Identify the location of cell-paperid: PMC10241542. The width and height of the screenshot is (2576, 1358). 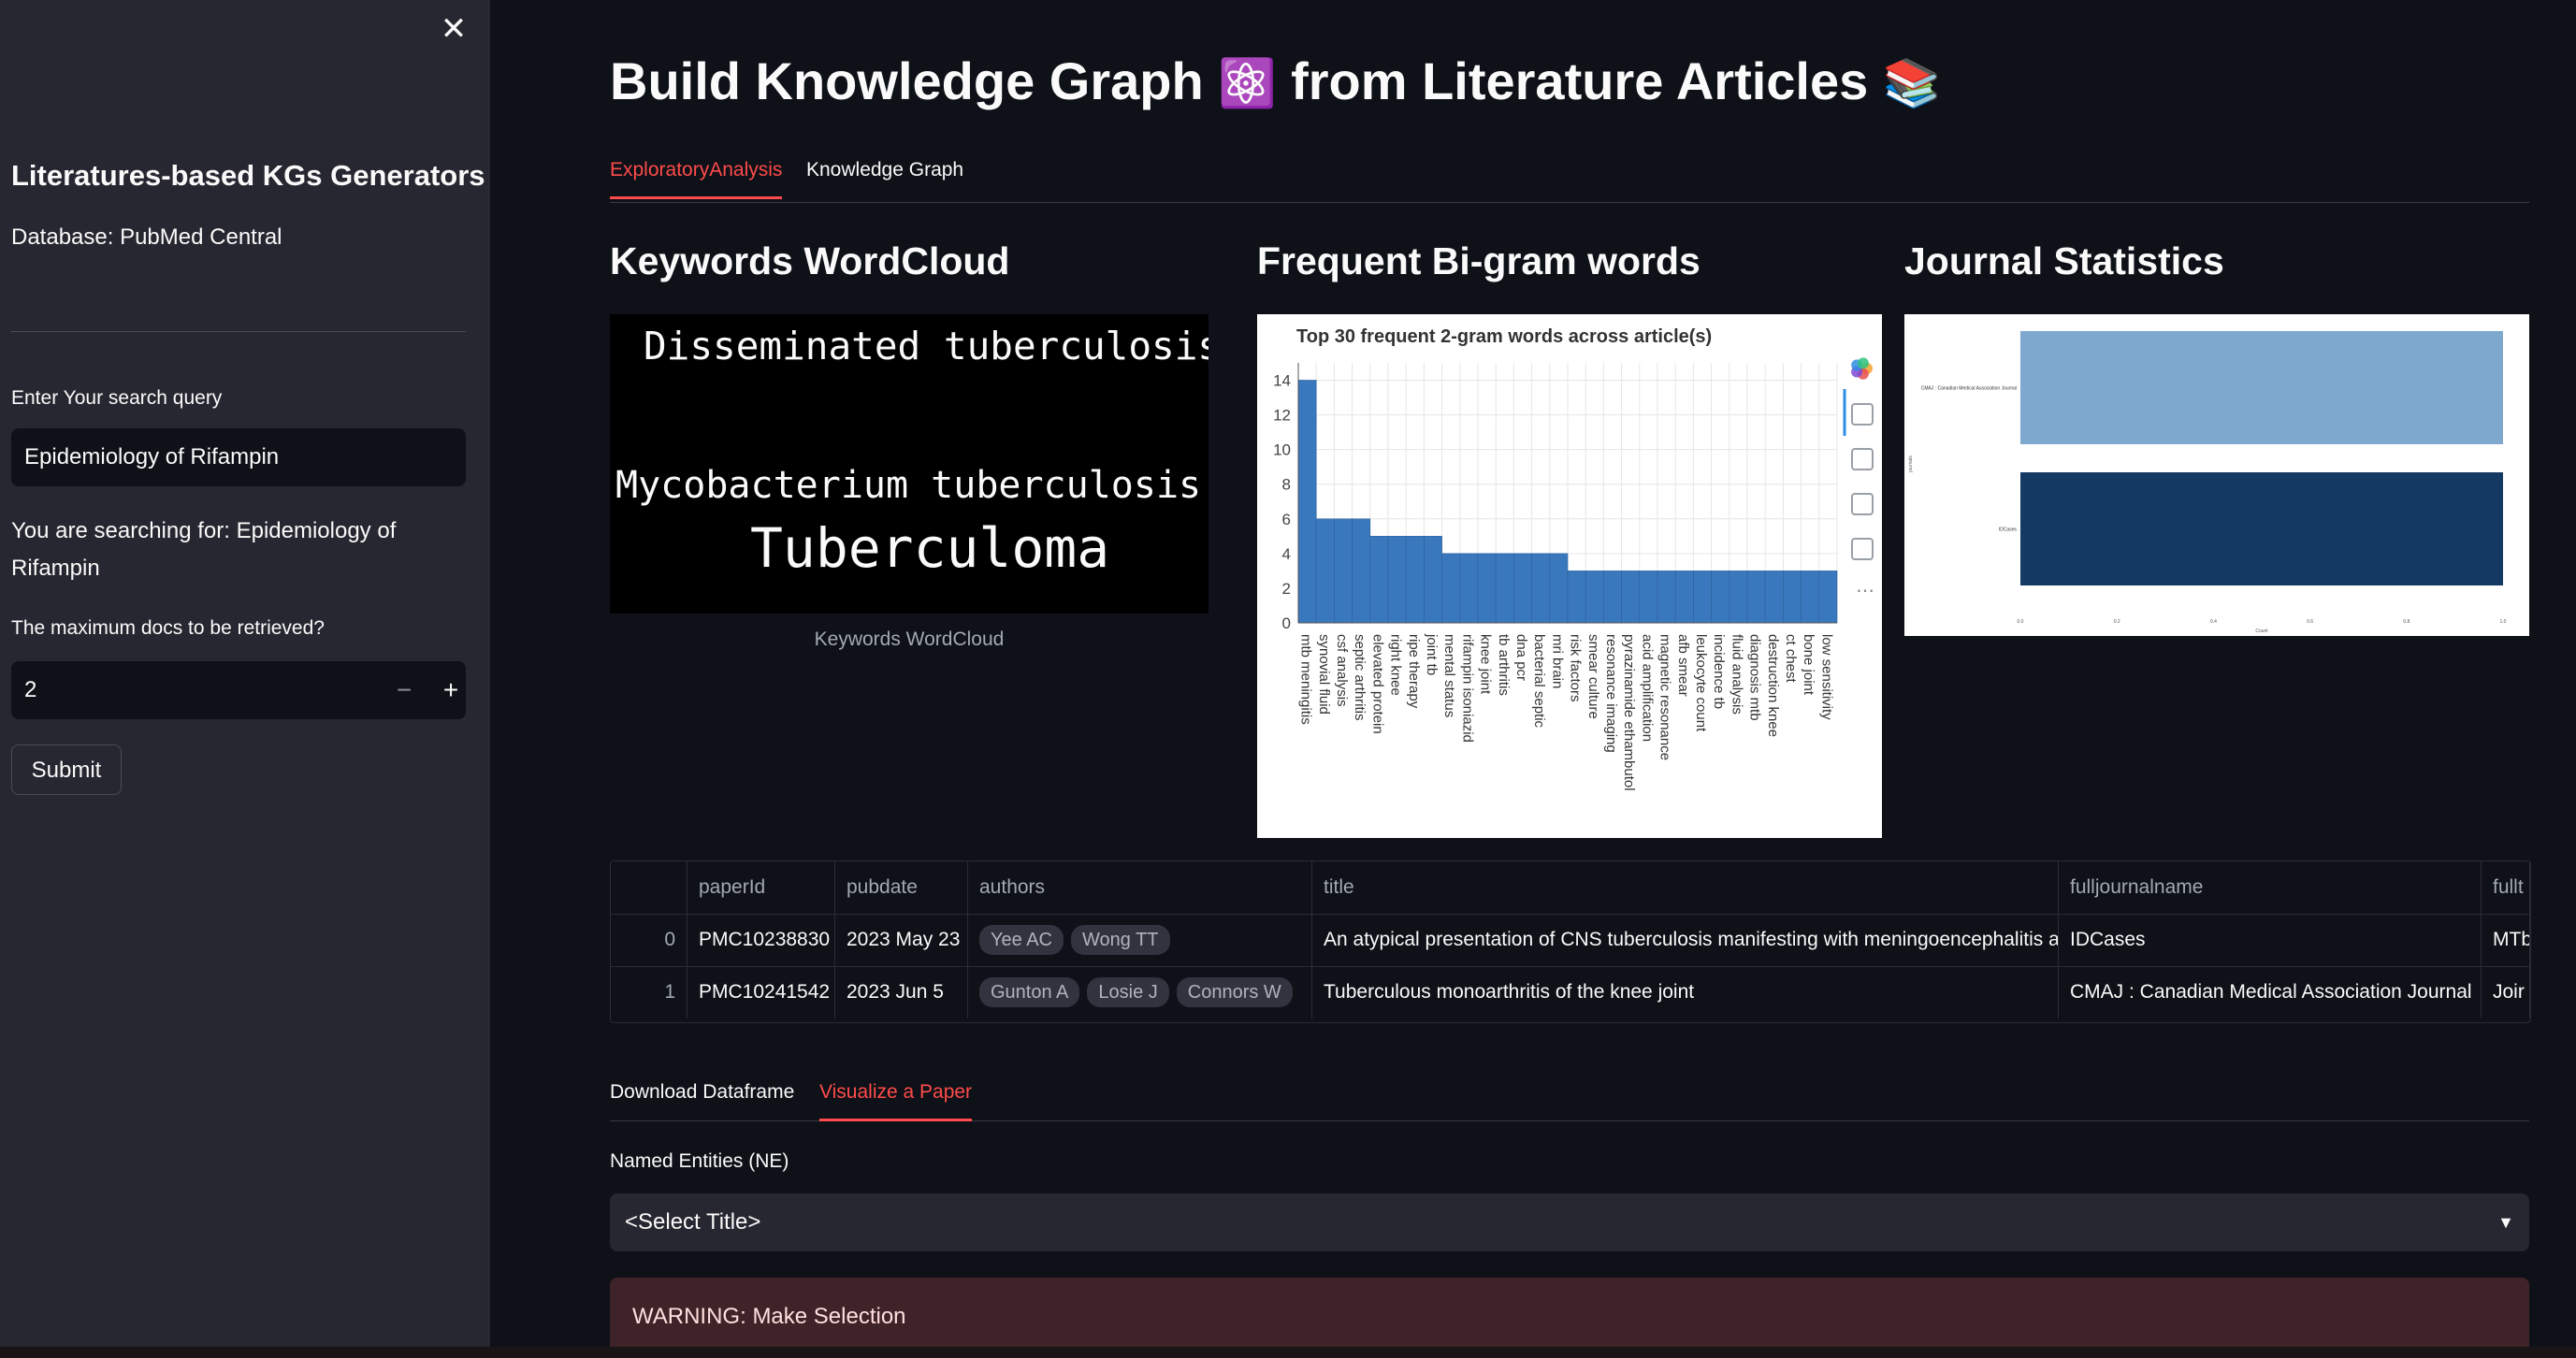
(761, 992).